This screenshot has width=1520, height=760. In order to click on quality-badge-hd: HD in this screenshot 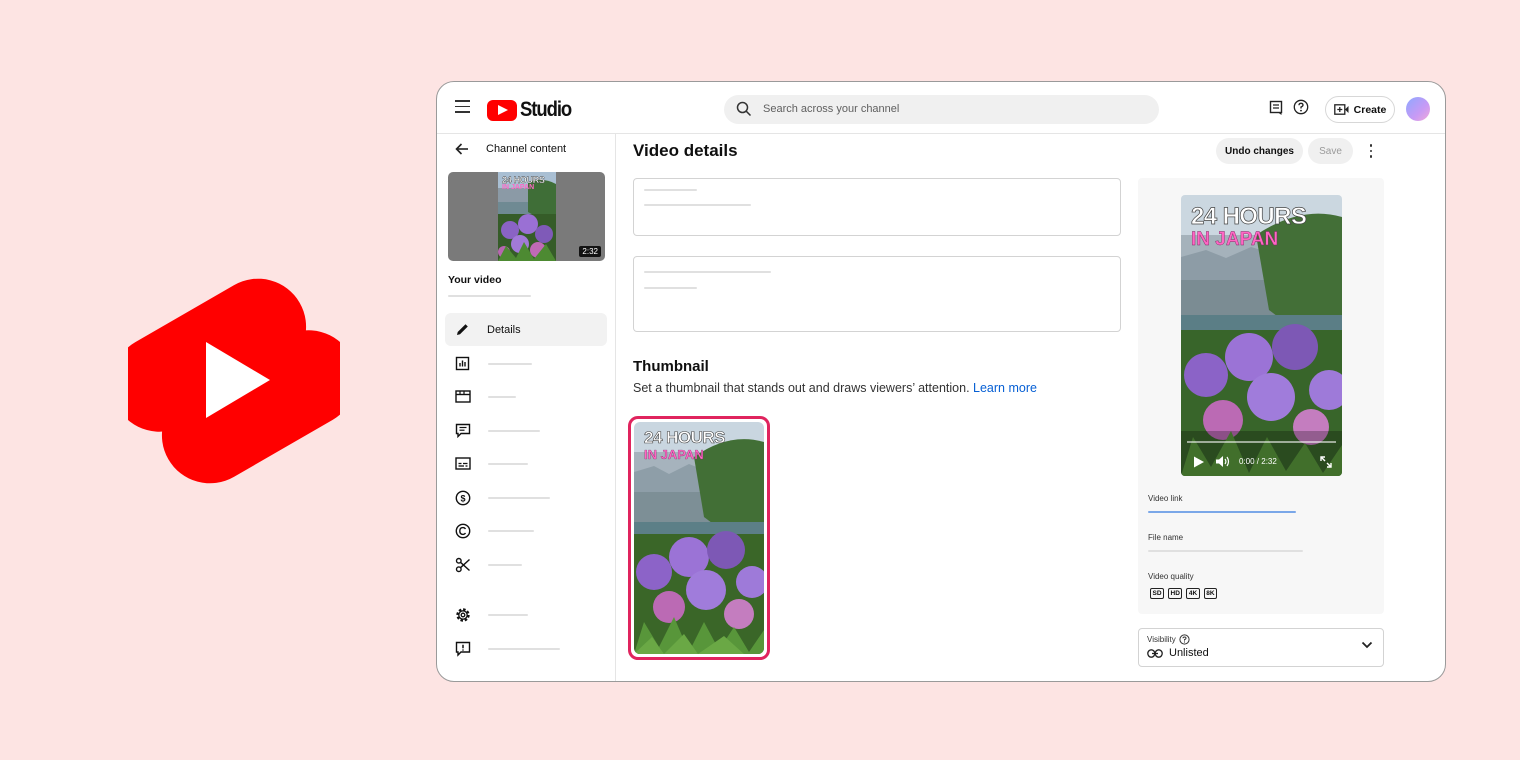, I will do `click(1175, 593)`.